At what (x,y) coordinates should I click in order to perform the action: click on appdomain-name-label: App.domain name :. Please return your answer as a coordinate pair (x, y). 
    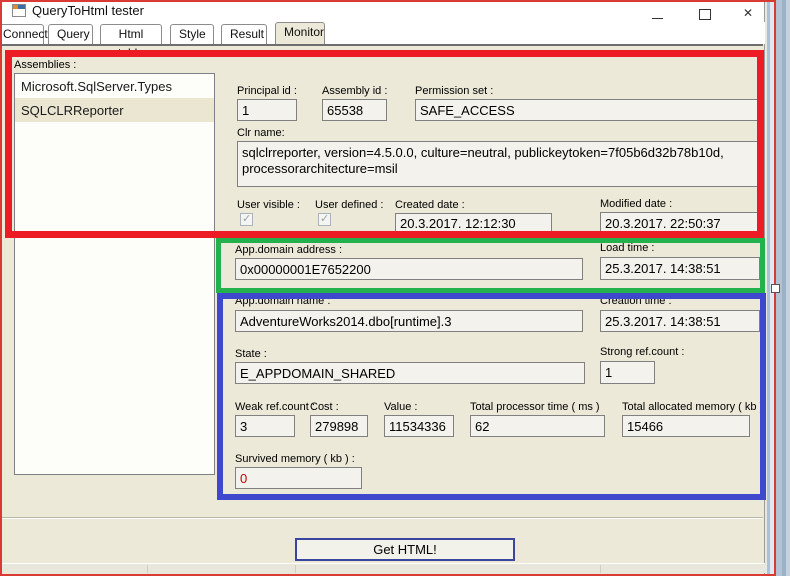
    Looking at the image, I should click on (283, 301).